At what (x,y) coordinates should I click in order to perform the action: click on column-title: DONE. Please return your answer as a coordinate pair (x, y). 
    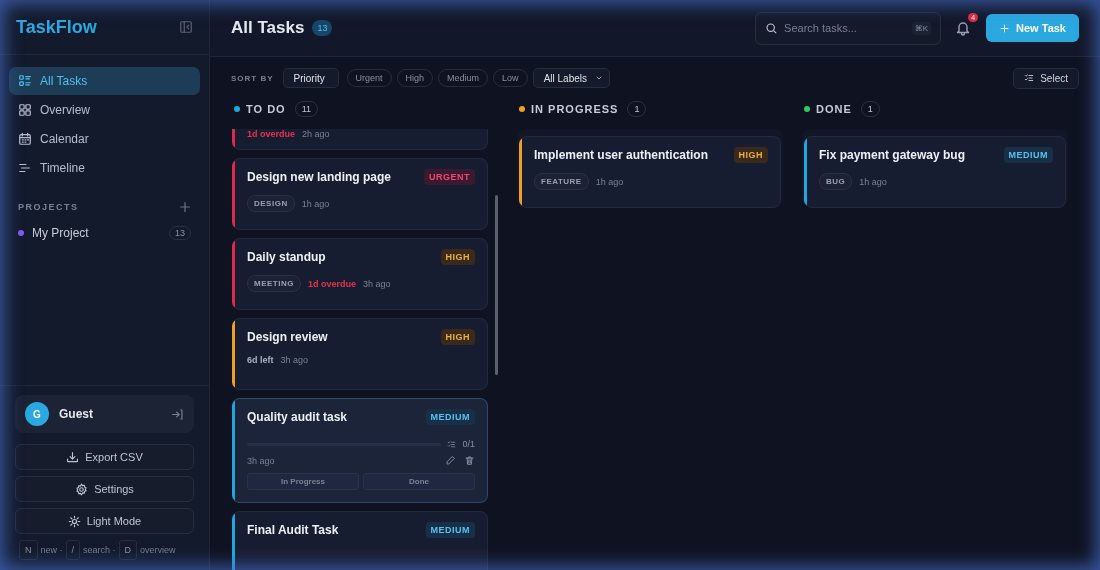
    Looking at the image, I should click on (834, 109).